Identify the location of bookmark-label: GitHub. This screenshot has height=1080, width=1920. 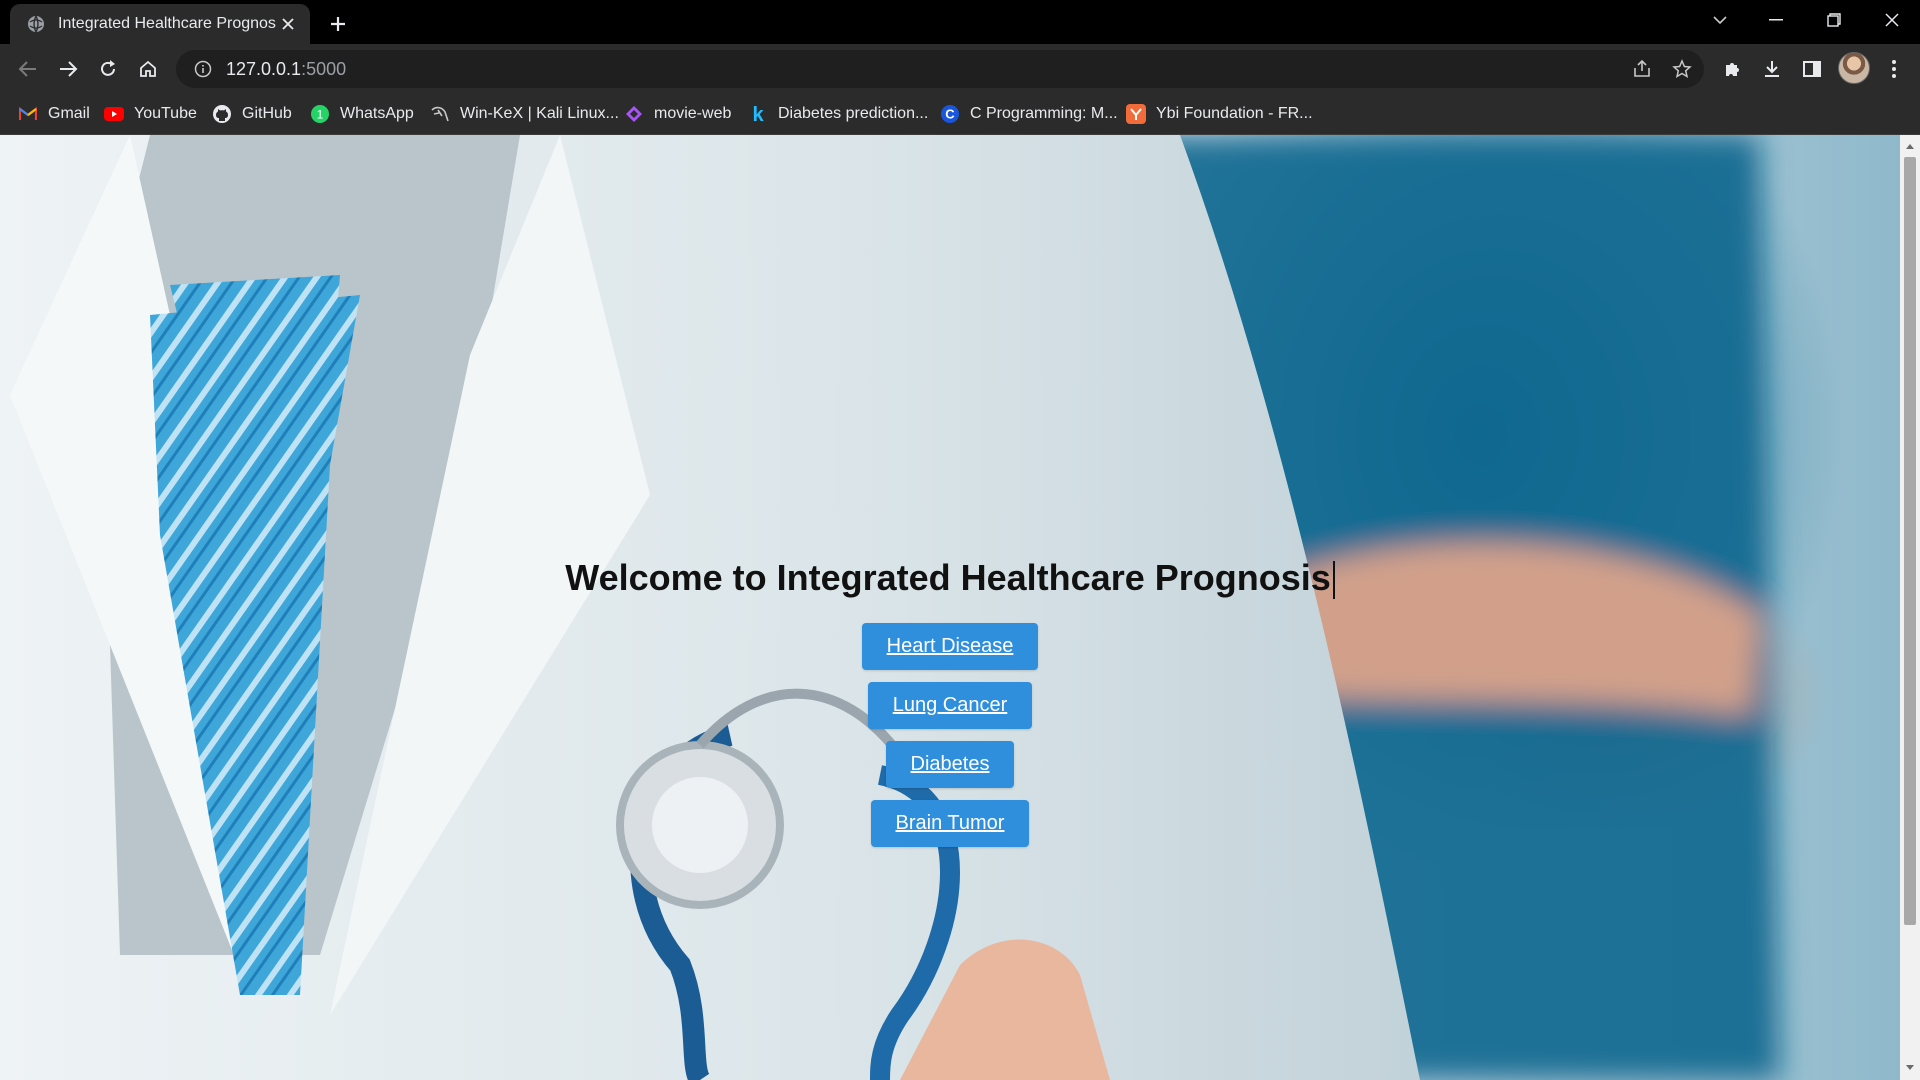
(267, 113).